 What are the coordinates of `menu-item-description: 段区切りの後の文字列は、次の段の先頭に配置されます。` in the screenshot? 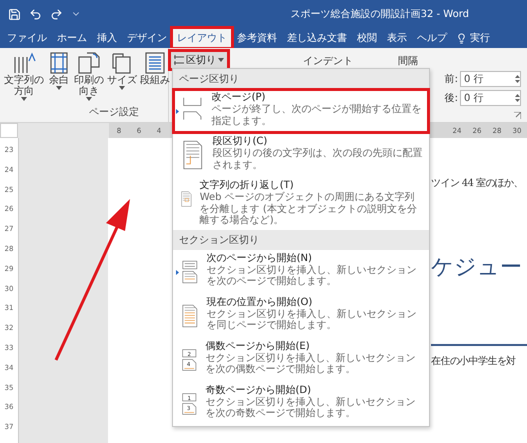 It's located at (317, 159).